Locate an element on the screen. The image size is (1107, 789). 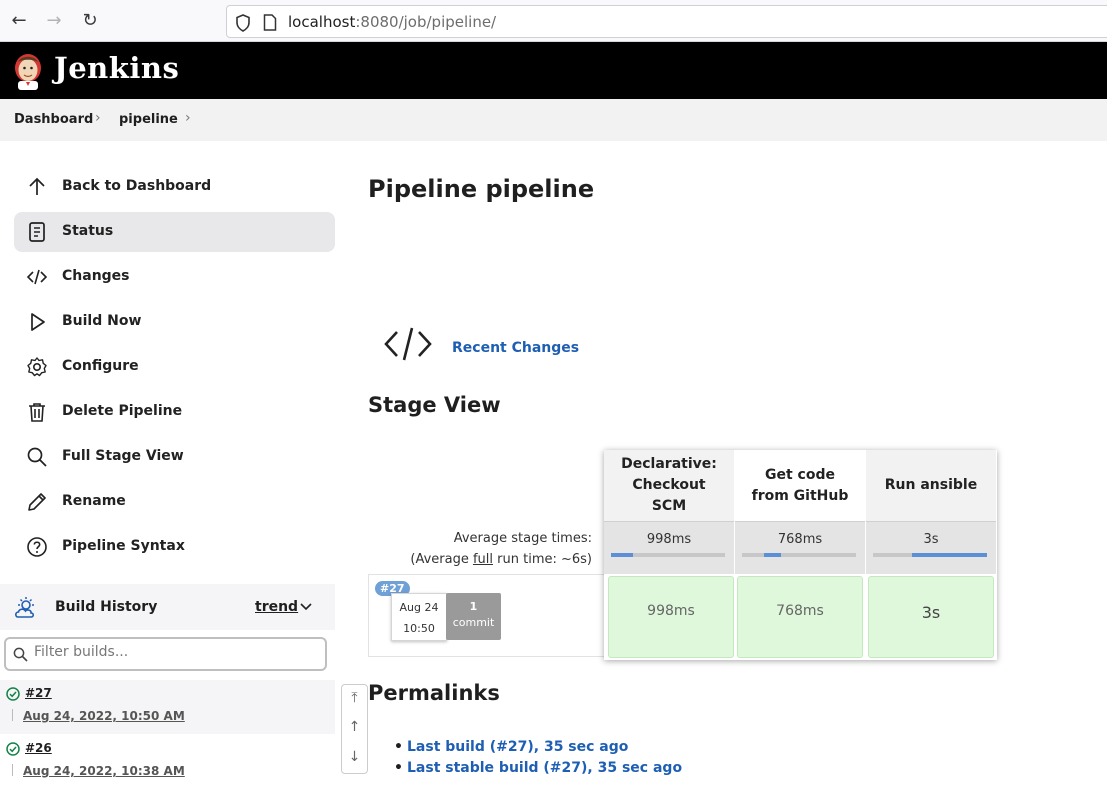
sidebar-item-label: Full Stage View is located at coordinates (123, 456).